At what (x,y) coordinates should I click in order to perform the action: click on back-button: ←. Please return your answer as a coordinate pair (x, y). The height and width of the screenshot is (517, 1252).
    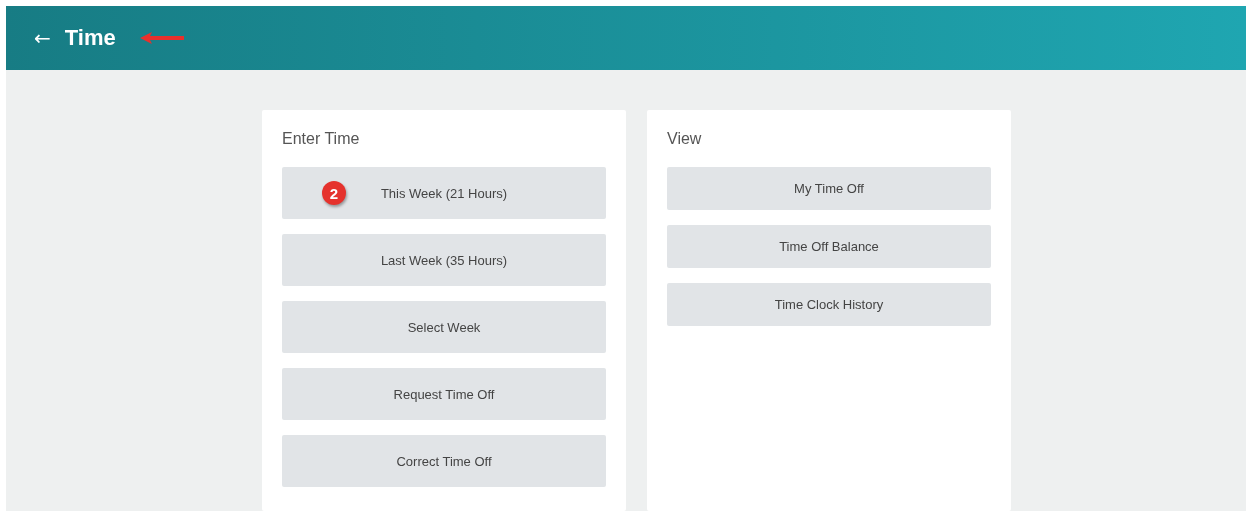
    Looking at the image, I should click on (42, 38).